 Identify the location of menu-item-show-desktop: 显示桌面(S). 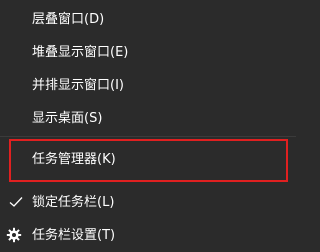
(148, 119).